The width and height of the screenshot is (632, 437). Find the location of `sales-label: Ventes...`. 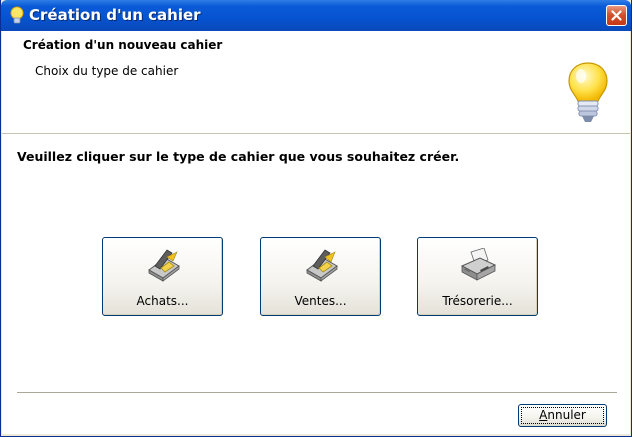

sales-label: Ventes... is located at coordinates (320, 301).